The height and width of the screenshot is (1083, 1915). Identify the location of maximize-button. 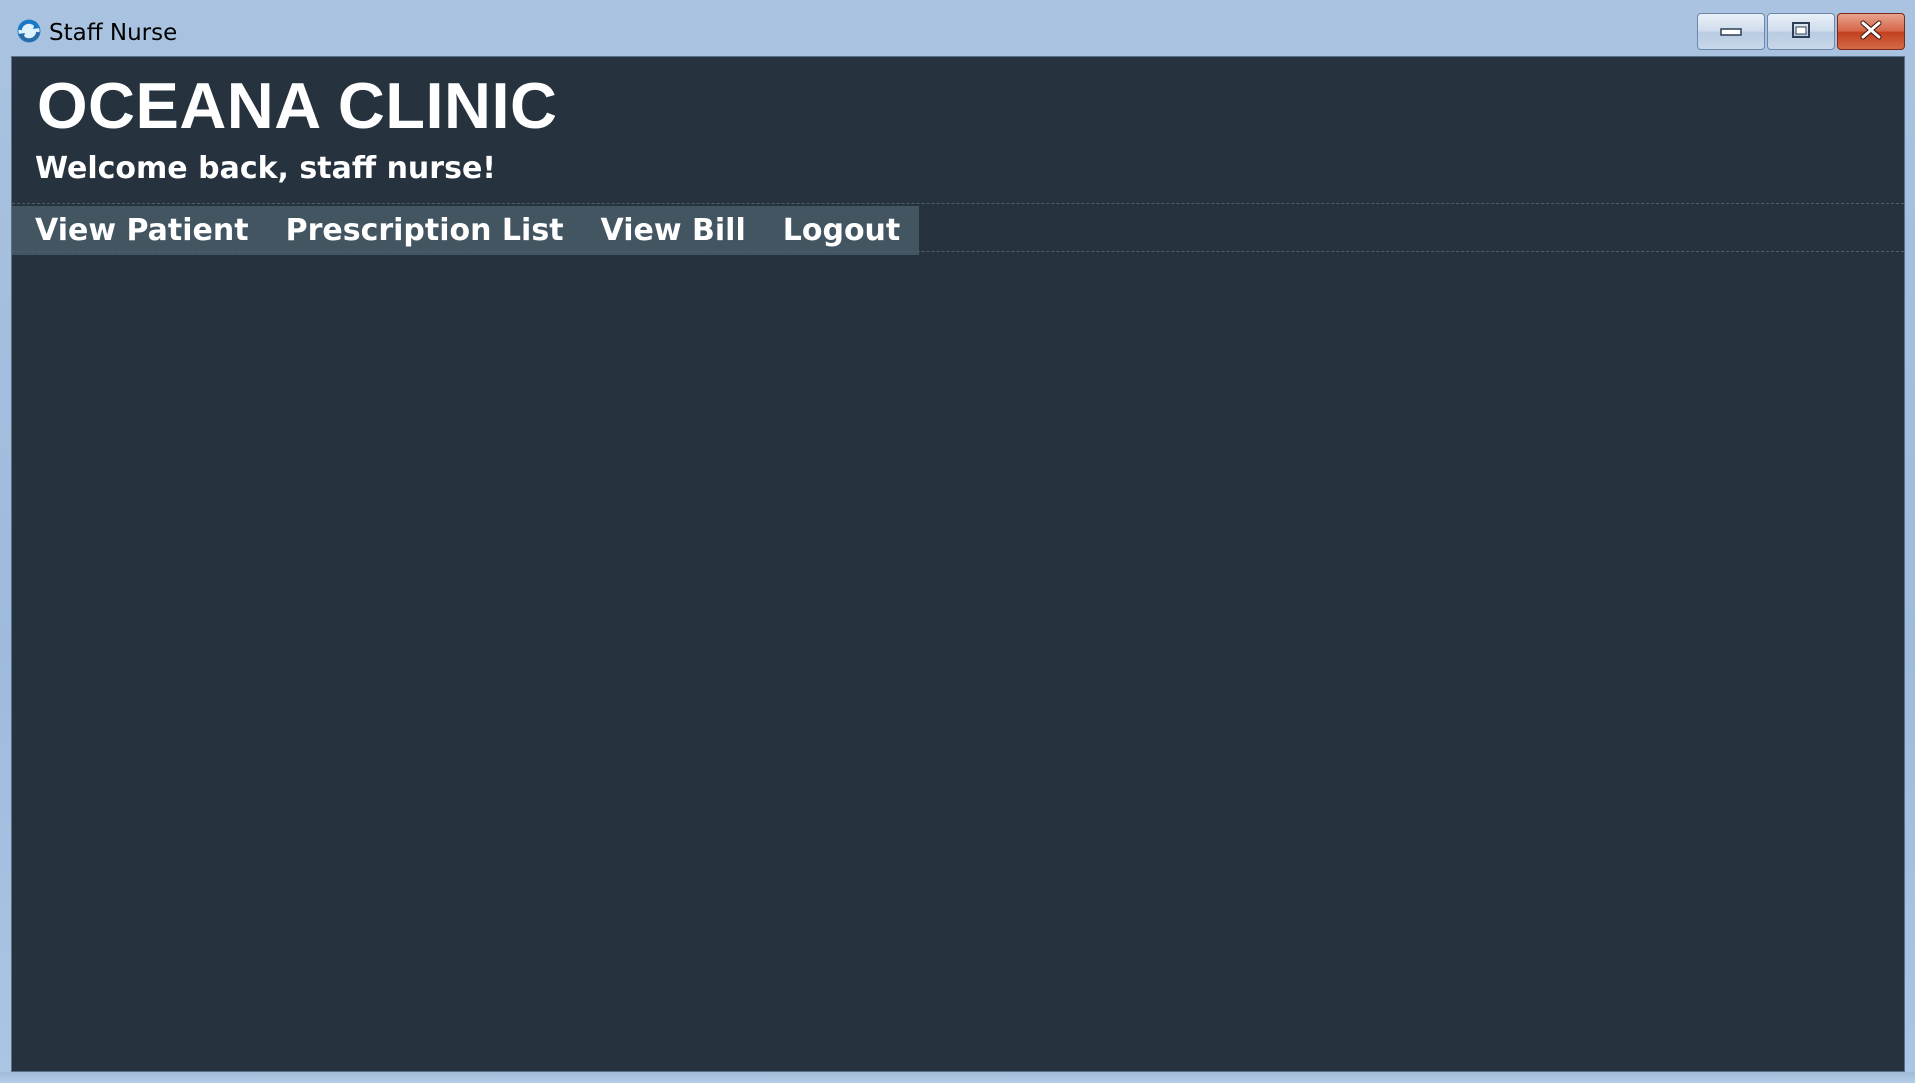
(1801, 31).